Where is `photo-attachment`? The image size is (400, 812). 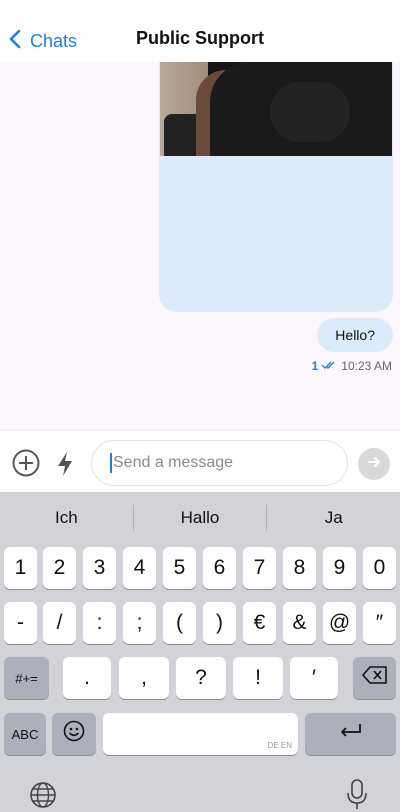
photo-attachment is located at coordinates (276, 109).